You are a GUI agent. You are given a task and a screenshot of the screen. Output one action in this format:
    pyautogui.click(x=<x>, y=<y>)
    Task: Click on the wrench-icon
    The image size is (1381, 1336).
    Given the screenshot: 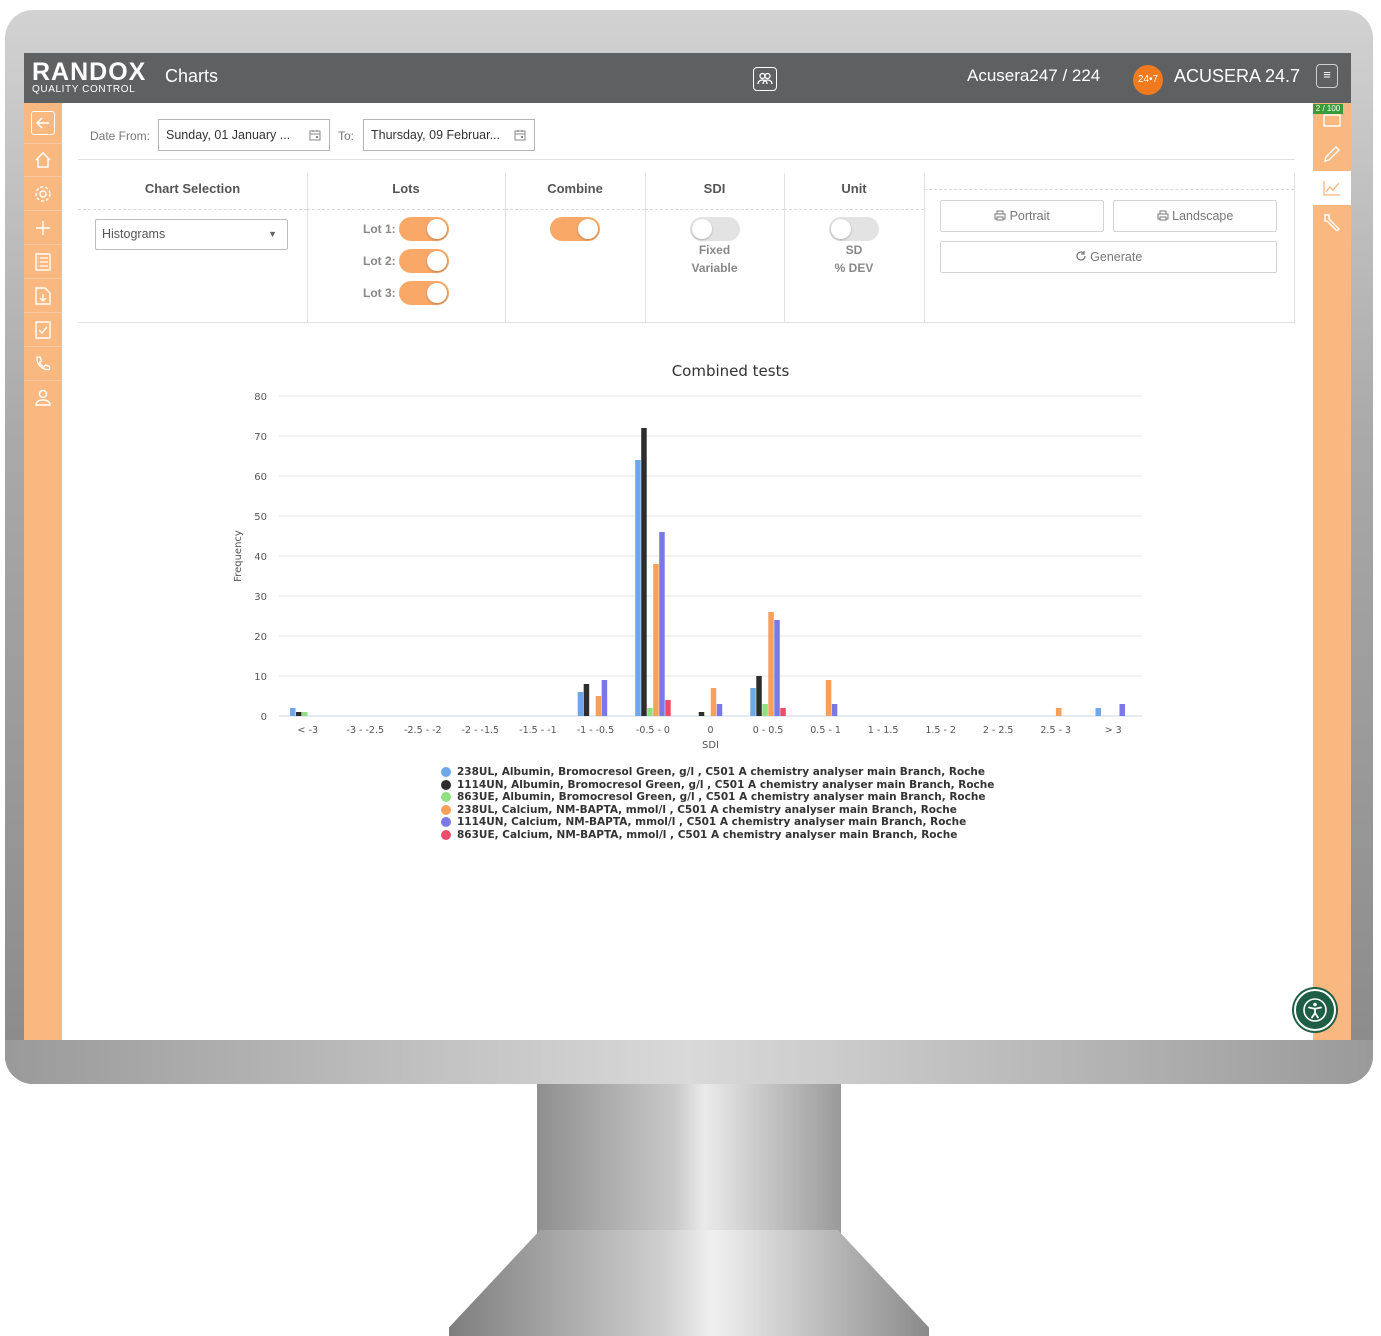 What is the action you would take?
    pyautogui.click(x=1332, y=222)
    